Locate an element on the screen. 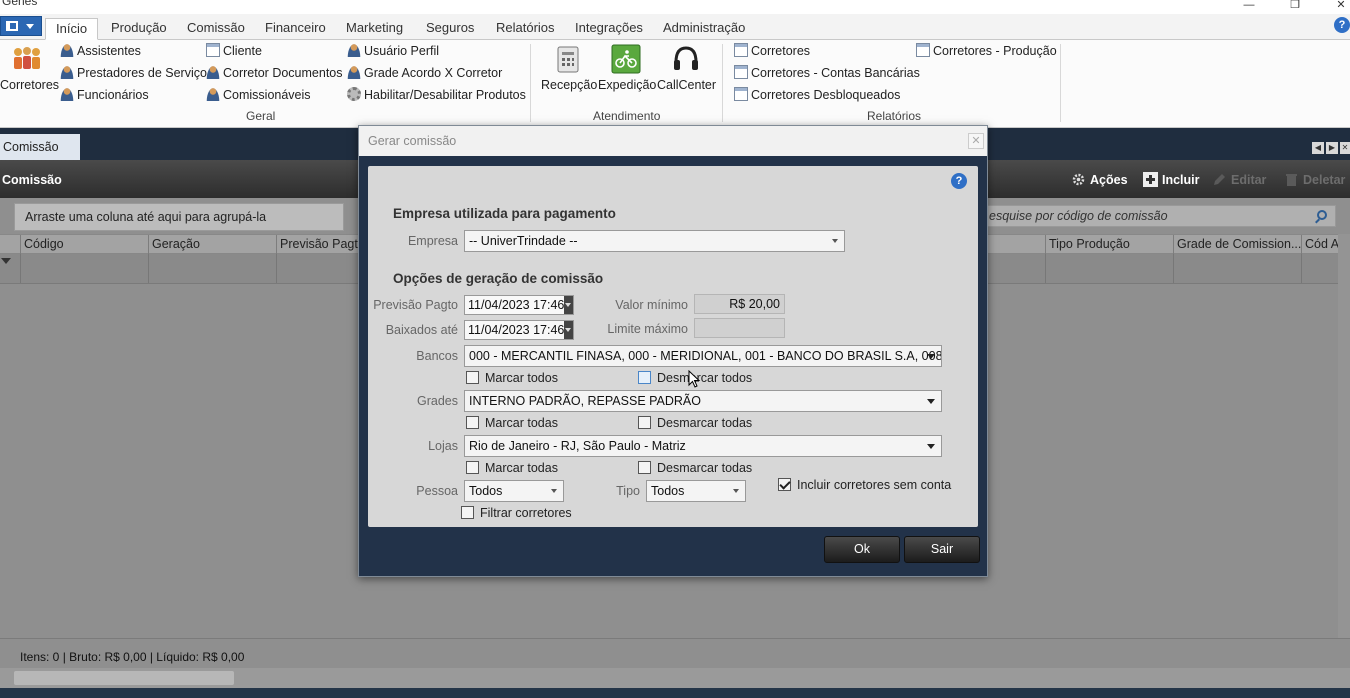 The width and height of the screenshot is (1350, 698). rel-contas-bancarias-item: Corretores - Contas Bancárias is located at coordinates (827, 73).